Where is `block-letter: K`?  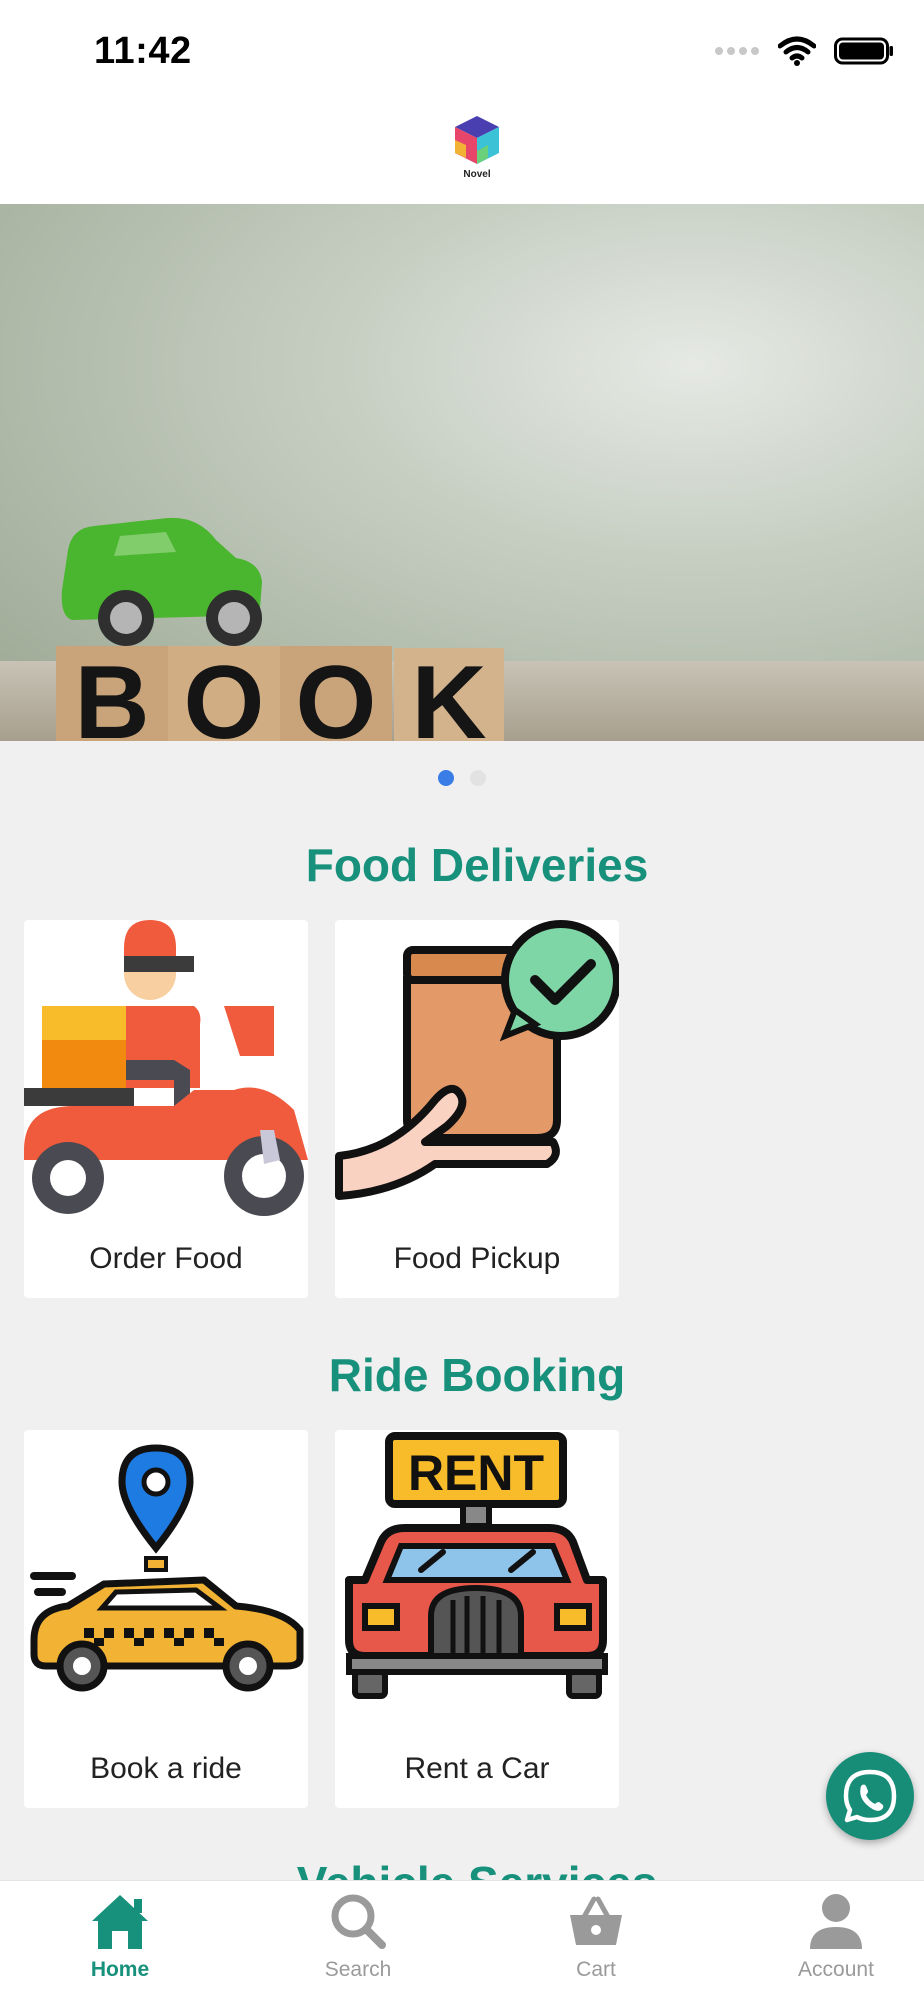
block-letter: K is located at coordinates (448, 693).